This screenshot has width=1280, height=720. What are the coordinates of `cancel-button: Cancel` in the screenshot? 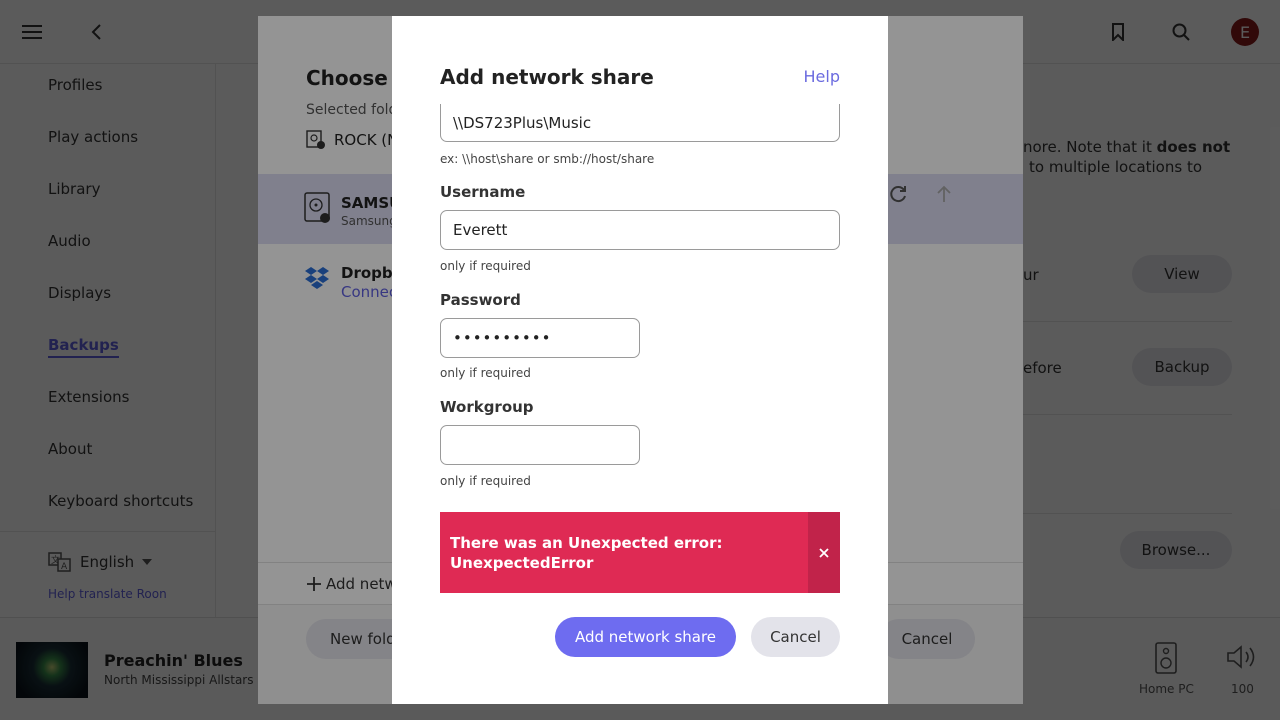 It's located at (795, 637).